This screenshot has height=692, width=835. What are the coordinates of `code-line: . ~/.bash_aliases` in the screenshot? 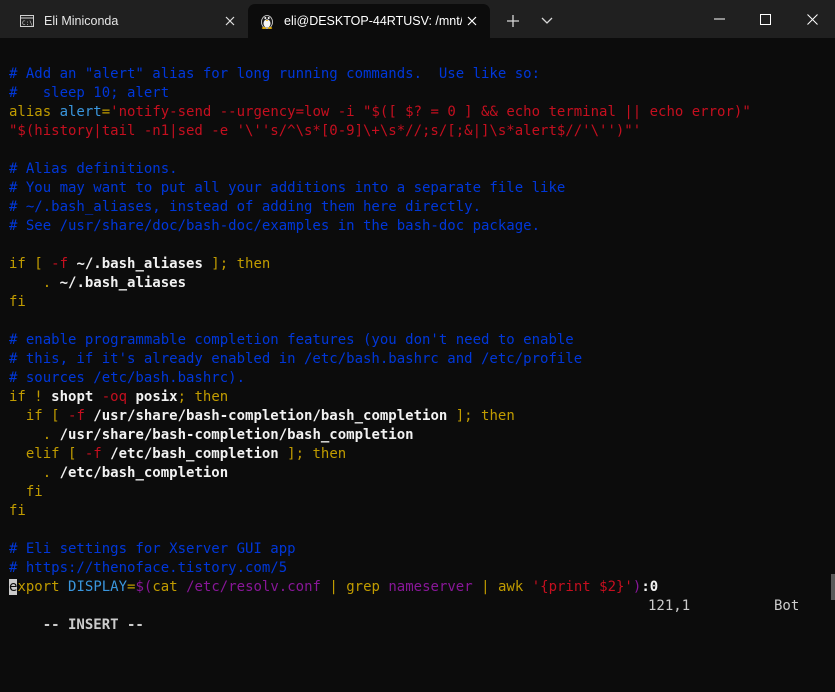 It's located at (380, 283).